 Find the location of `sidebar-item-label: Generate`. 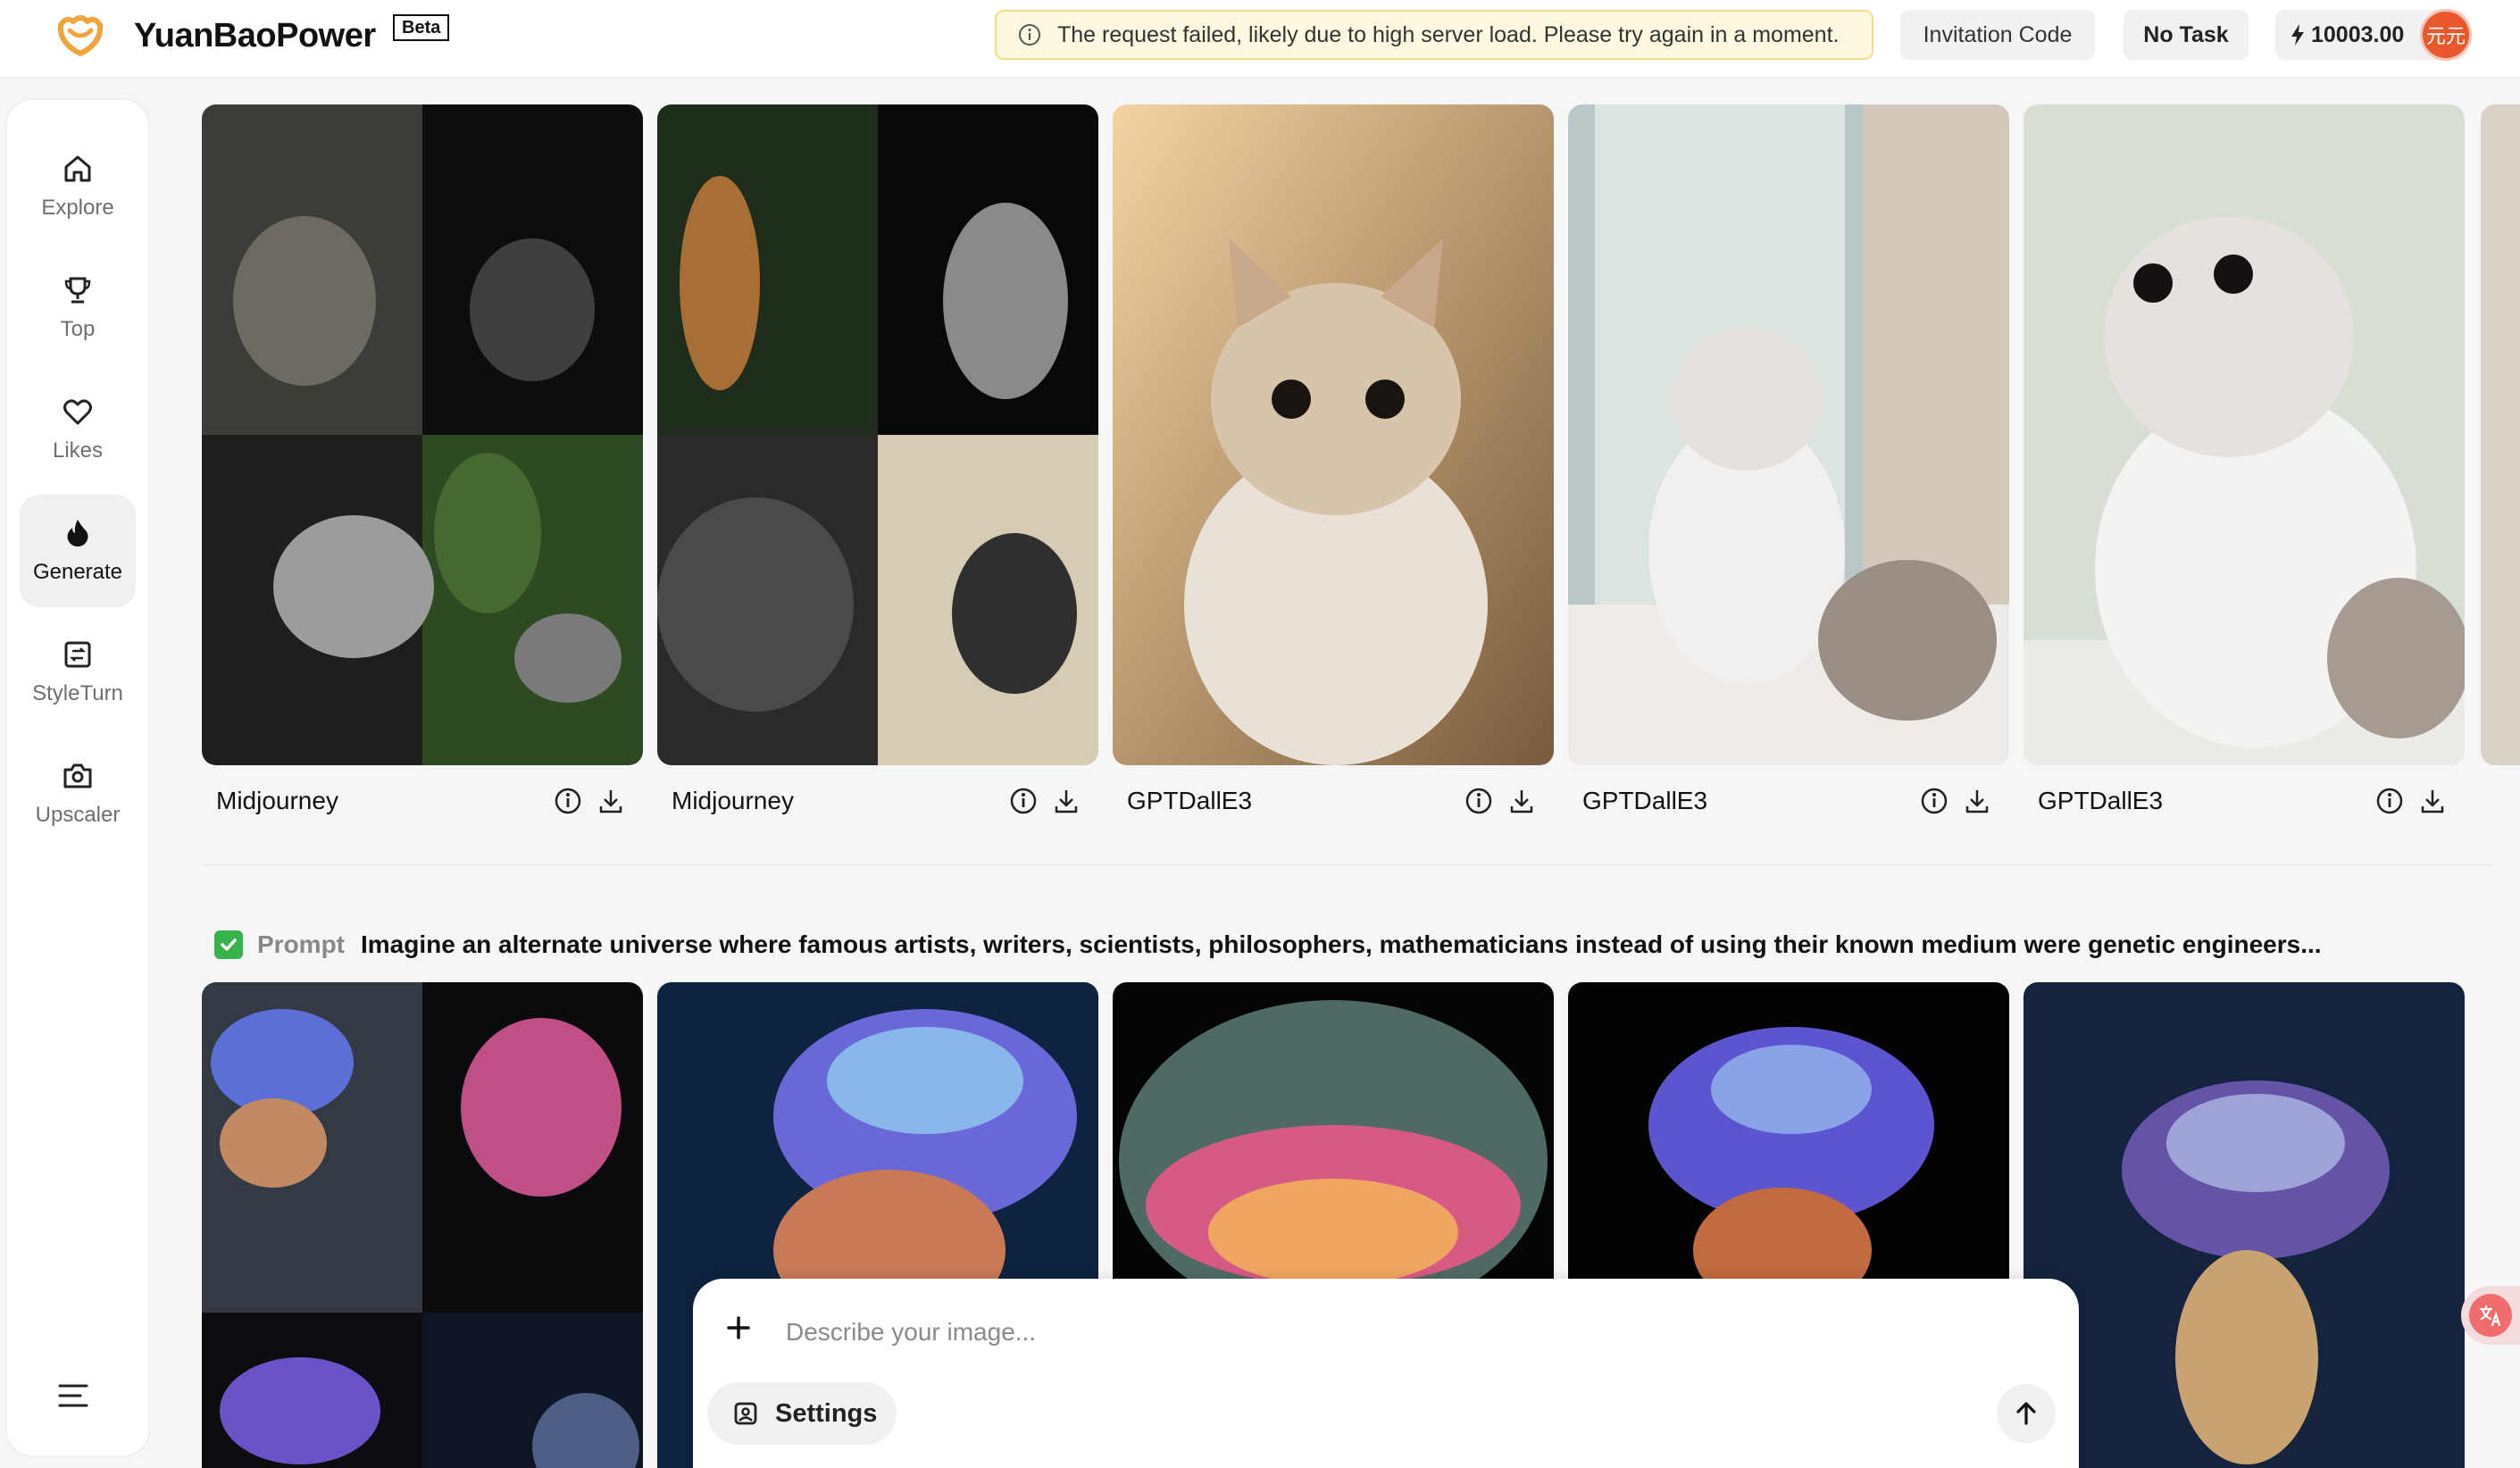

sidebar-item-label: Generate is located at coordinates (78, 572).